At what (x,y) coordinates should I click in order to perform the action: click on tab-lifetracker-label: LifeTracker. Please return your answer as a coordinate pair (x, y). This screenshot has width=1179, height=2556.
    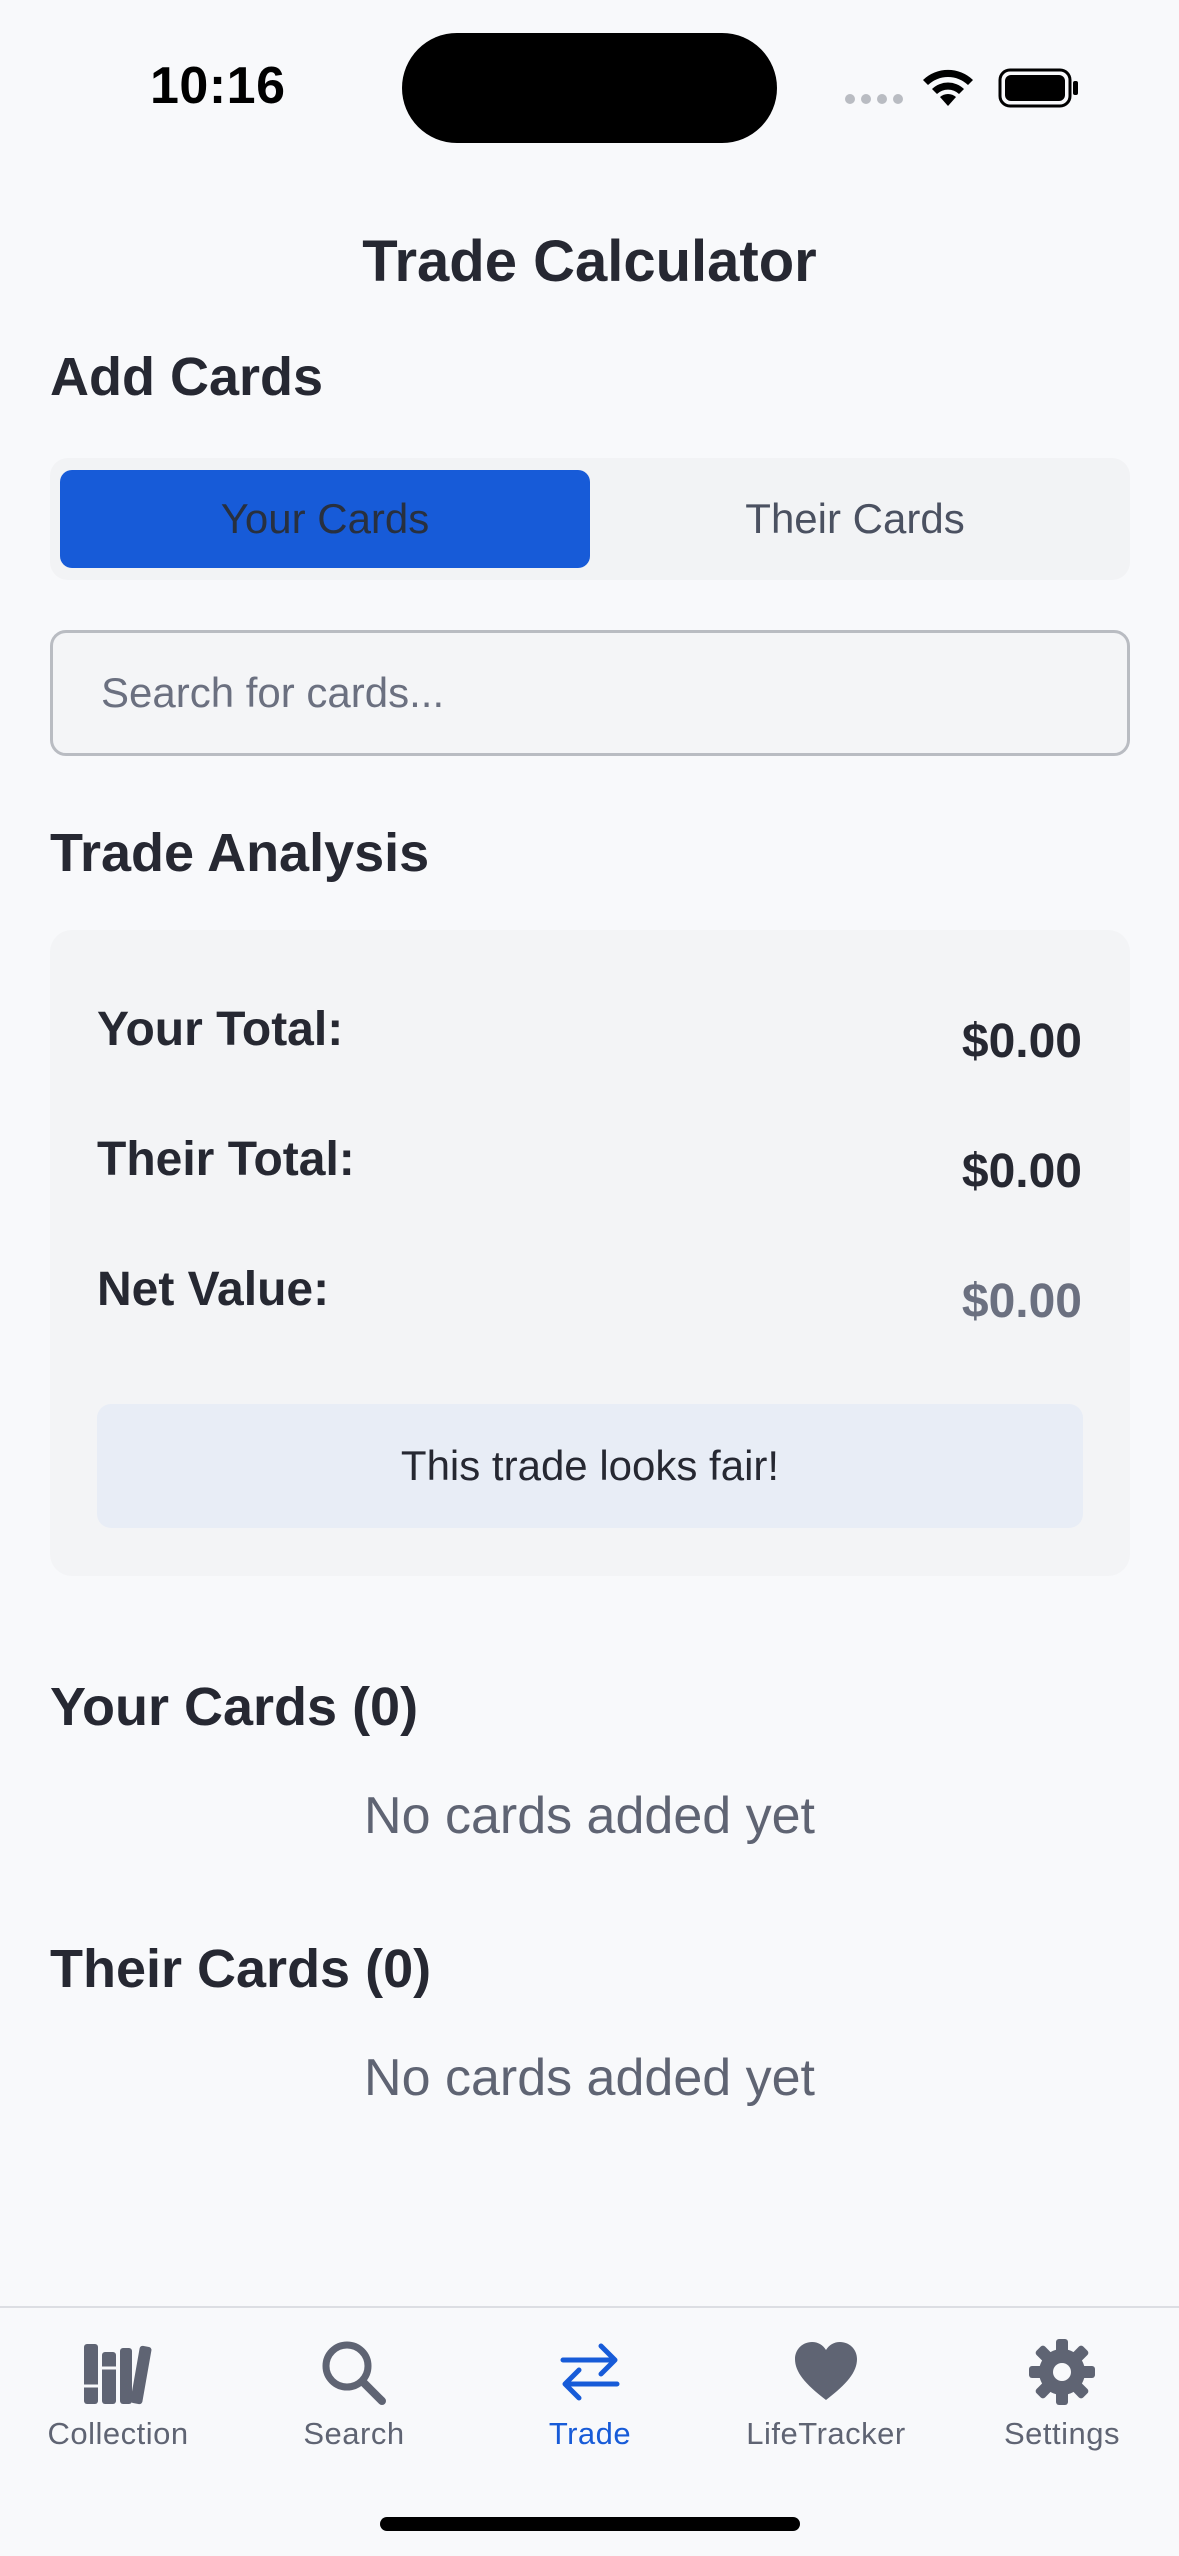
    Looking at the image, I should click on (826, 2433).